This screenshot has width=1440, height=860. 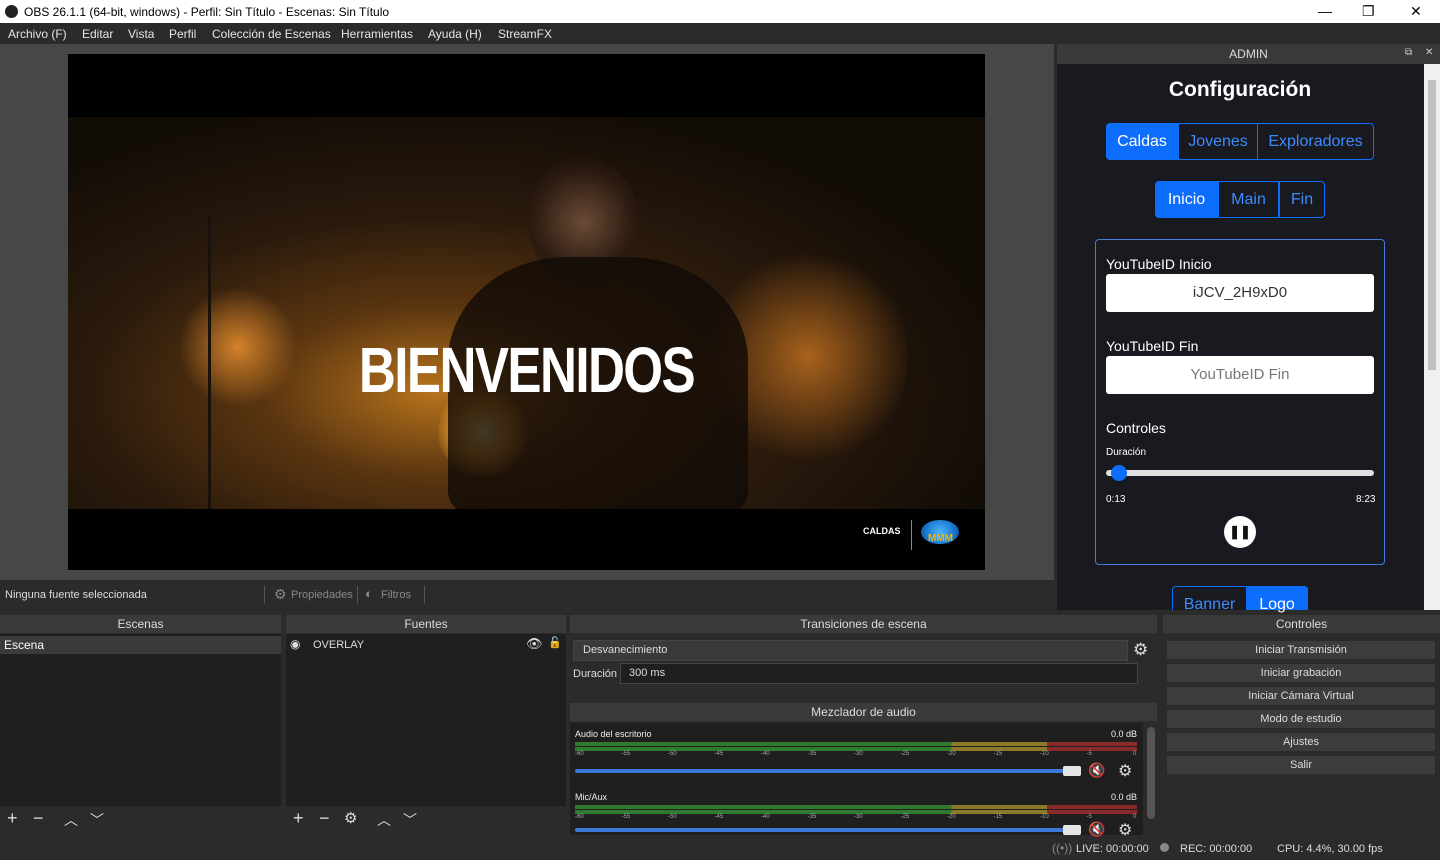 What do you see at coordinates (555, 642) in the screenshot?
I see `lock-icon: 🔓` at bounding box center [555, 642].